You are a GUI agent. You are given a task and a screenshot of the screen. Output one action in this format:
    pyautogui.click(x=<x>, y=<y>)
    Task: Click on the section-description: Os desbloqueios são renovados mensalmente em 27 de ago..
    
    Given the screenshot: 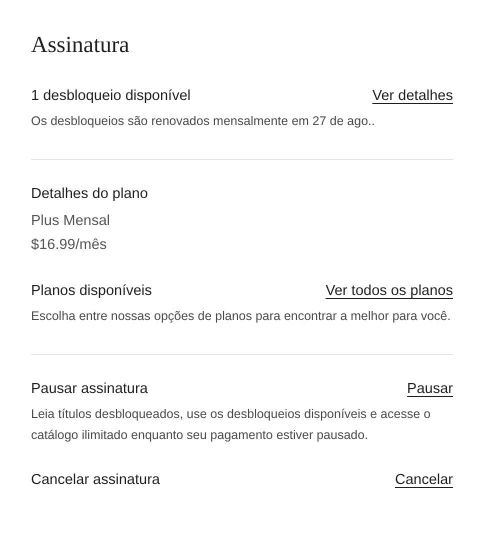 What is the action you would take?
    pyautogui.click(x=203, y=121)
    